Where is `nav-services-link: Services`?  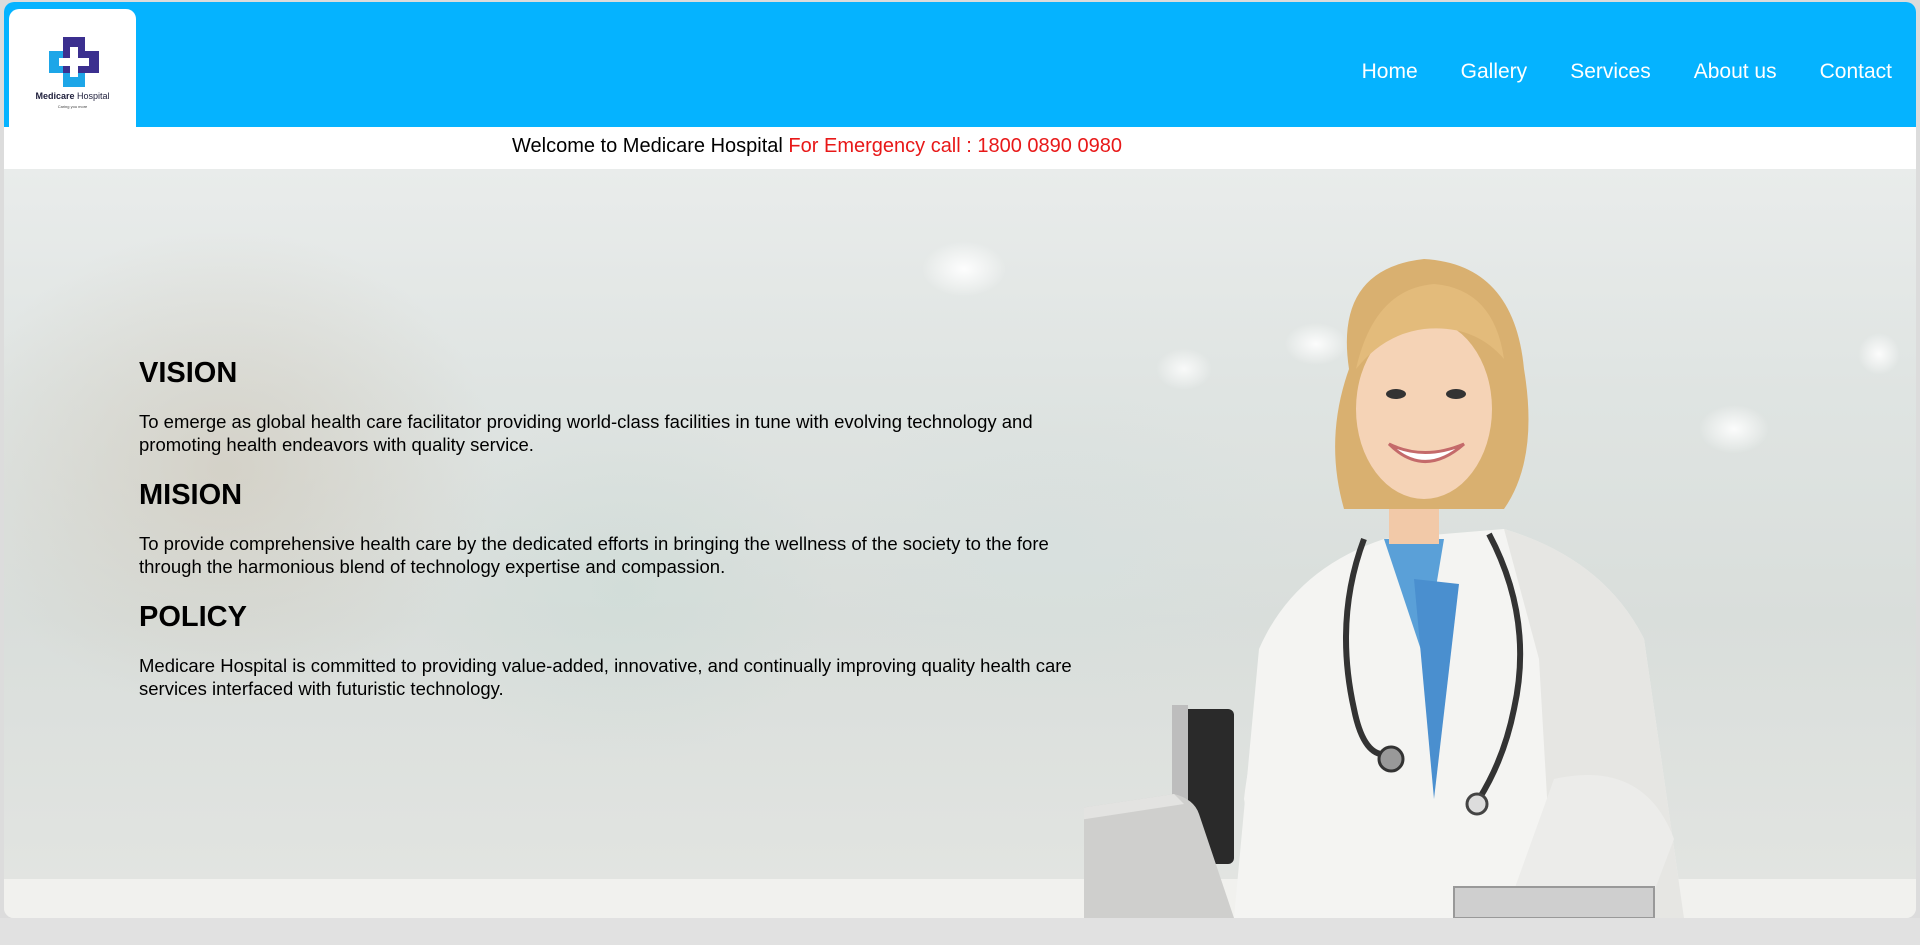 nav-services-link: Services is located at coordinates (1610, 72).